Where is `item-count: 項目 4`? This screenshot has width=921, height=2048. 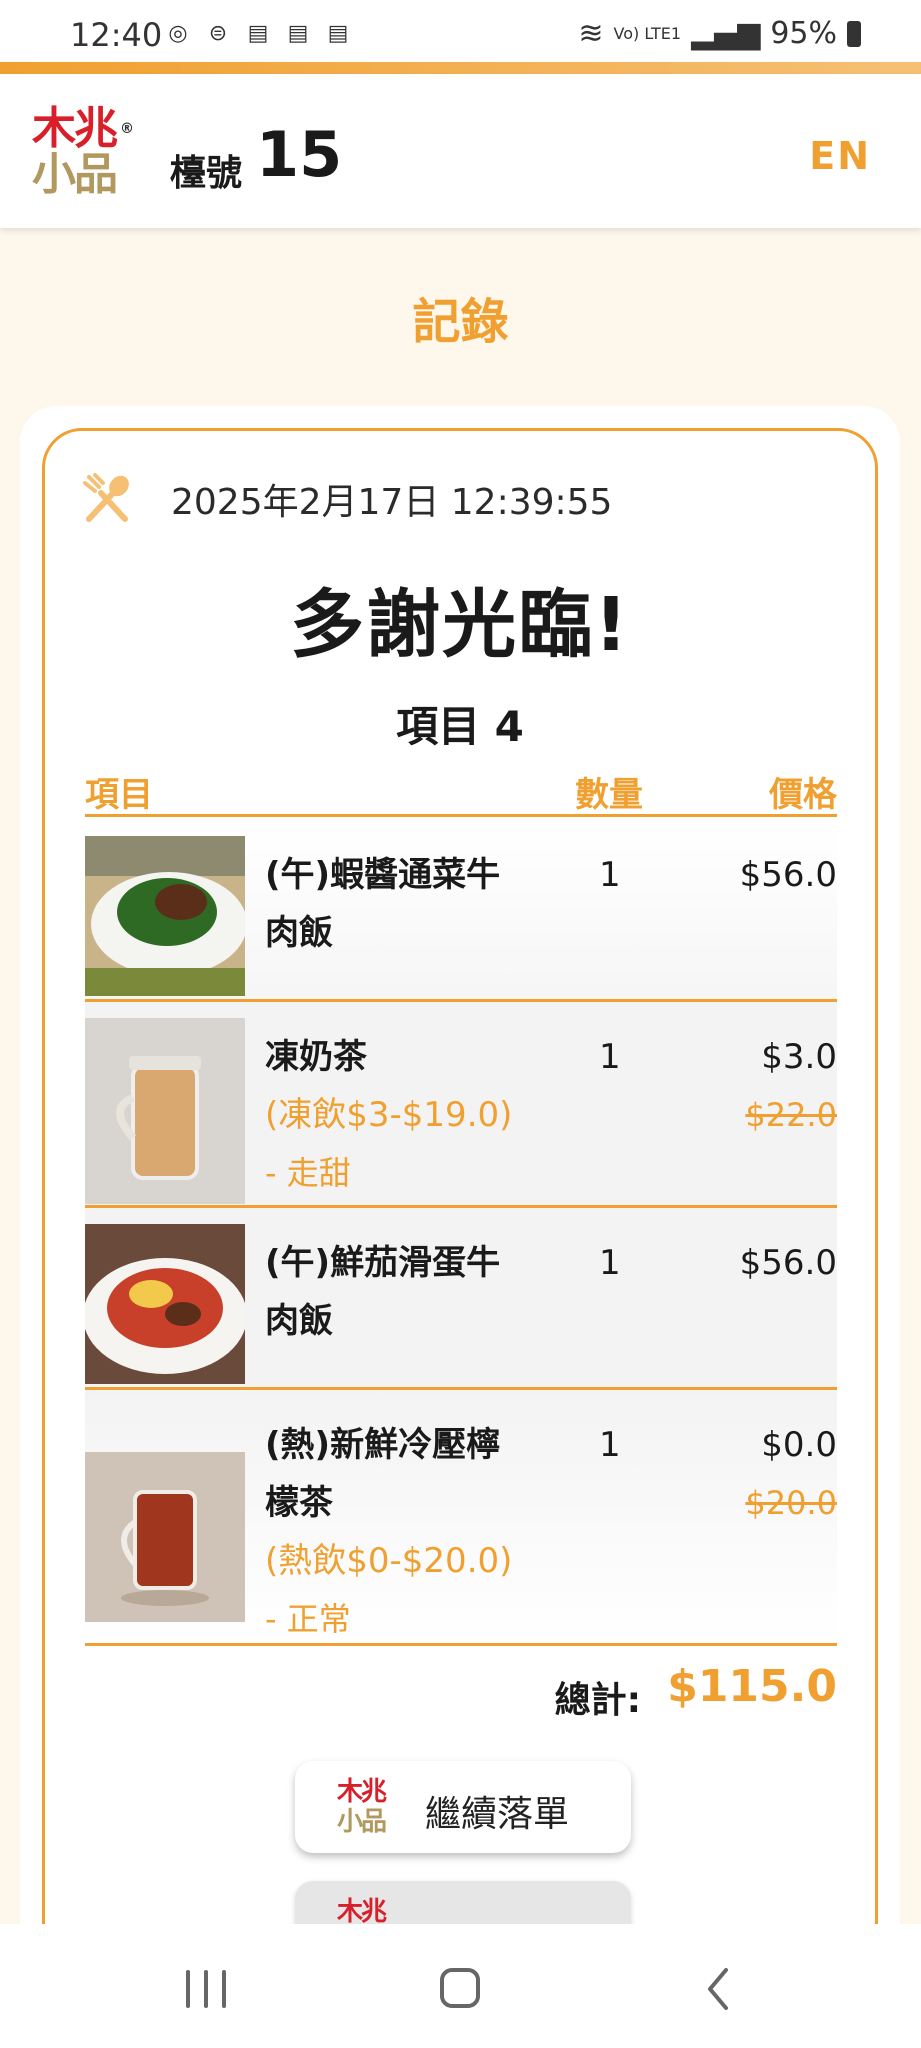
item-count: 項目 4 is located at coordinates (460, 726).